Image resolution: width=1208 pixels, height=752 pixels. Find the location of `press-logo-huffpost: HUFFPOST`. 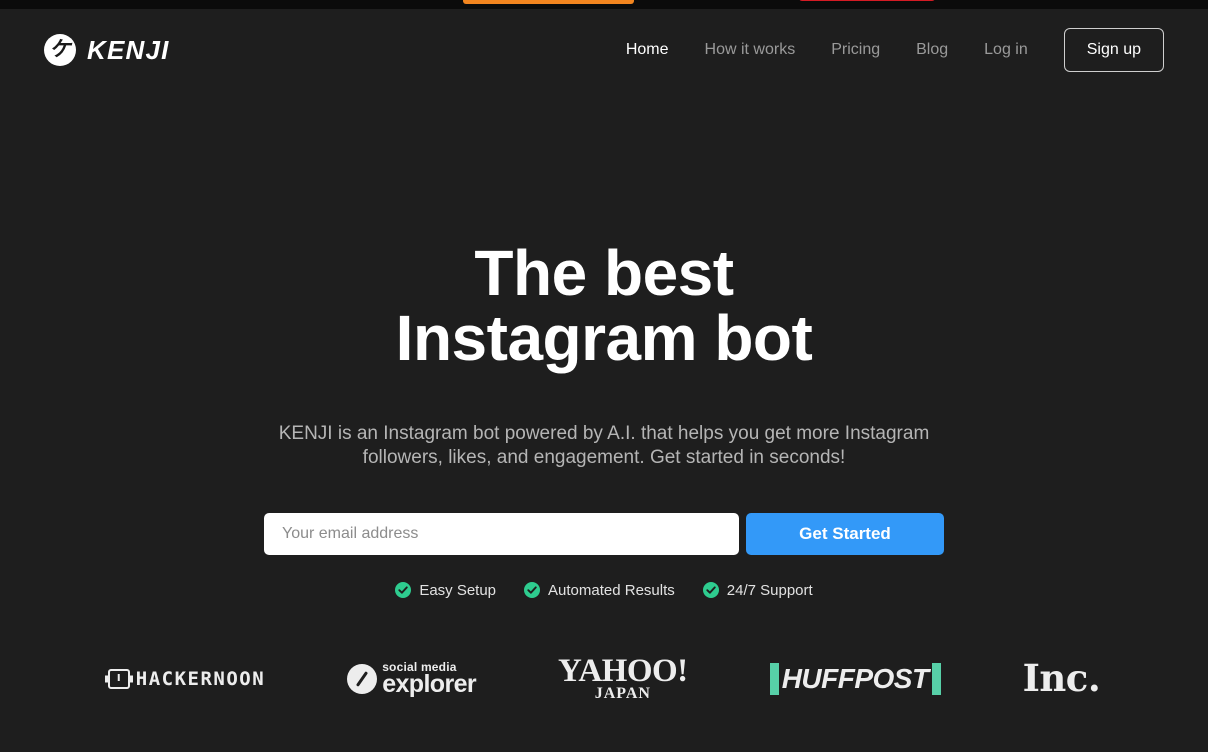

press-logo-huffpost: HUFFPOST is located at coordinates (855, 679).